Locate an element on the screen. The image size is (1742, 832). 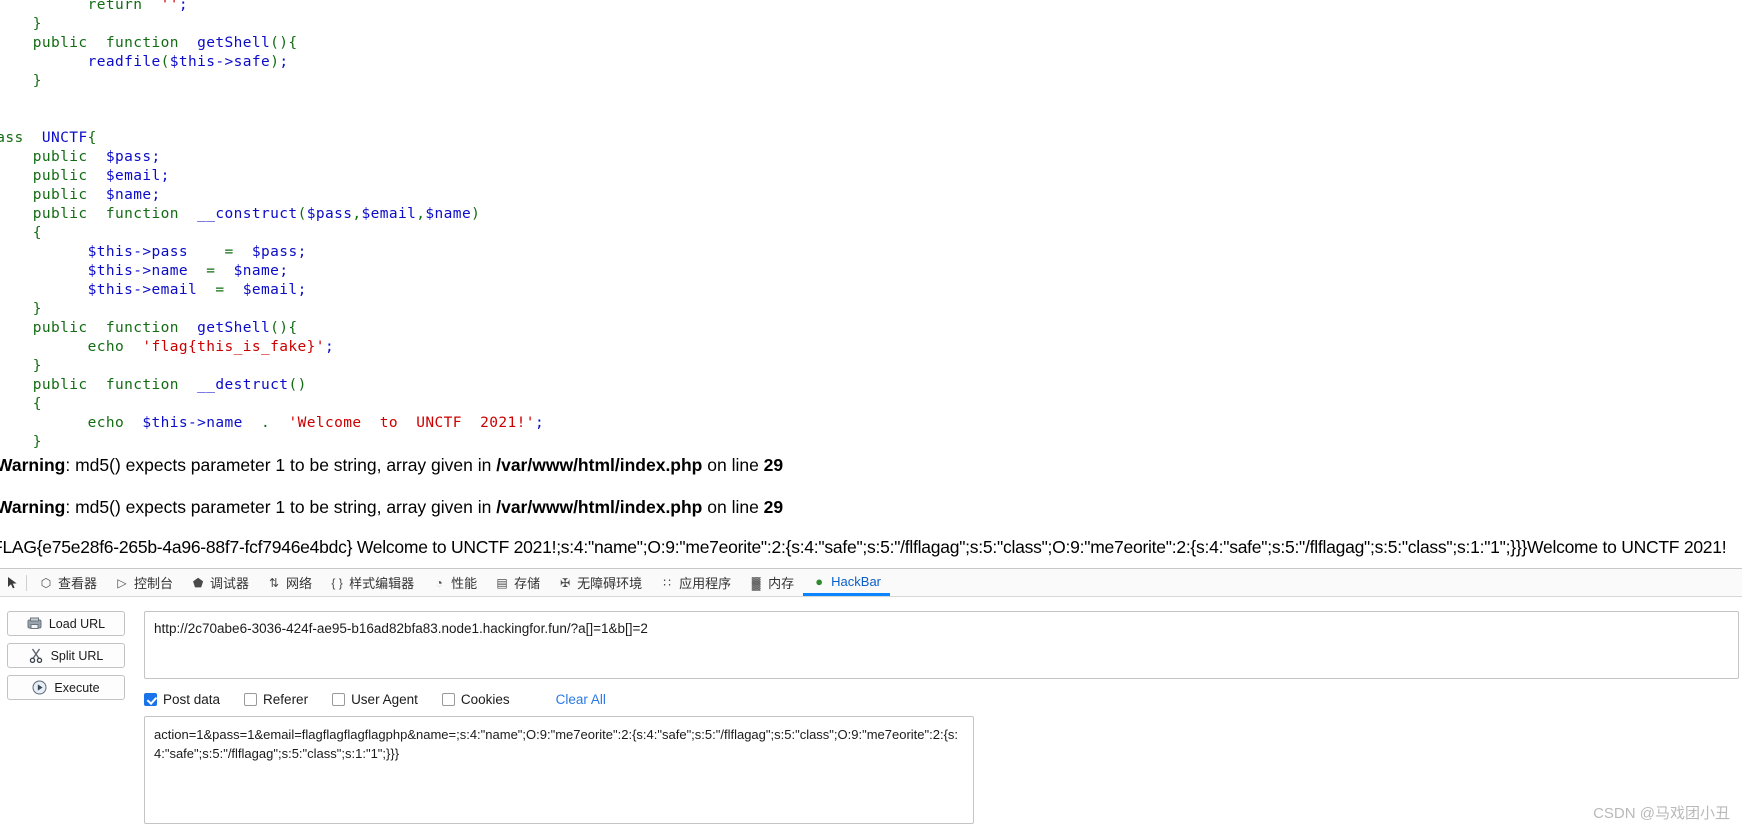
split-url-button: Split URL is located at coordinates (66, 655).